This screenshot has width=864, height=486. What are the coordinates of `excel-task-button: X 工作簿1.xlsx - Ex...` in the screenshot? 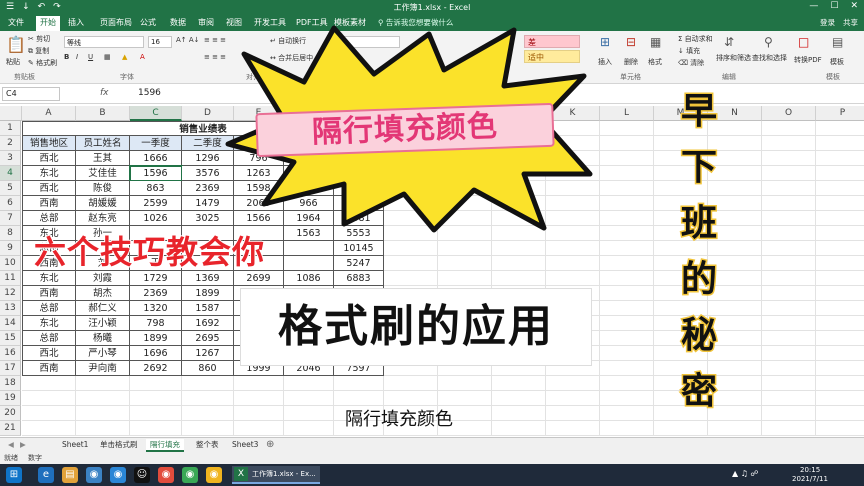 It's located at (276, 475).